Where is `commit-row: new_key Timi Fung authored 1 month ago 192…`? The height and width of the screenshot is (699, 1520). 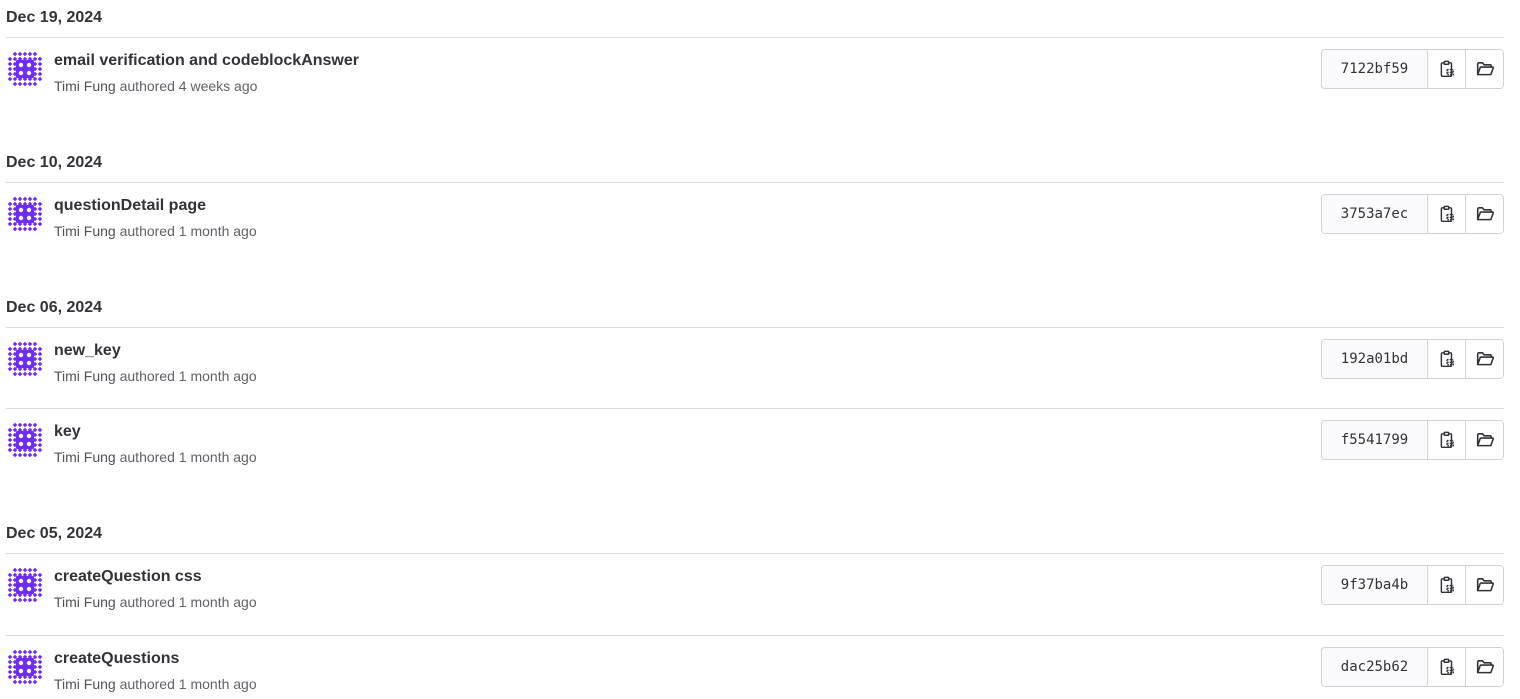 commit-row: new_key Timi Fung authored 1 month ago 192… is located at coordinates (755, 363).